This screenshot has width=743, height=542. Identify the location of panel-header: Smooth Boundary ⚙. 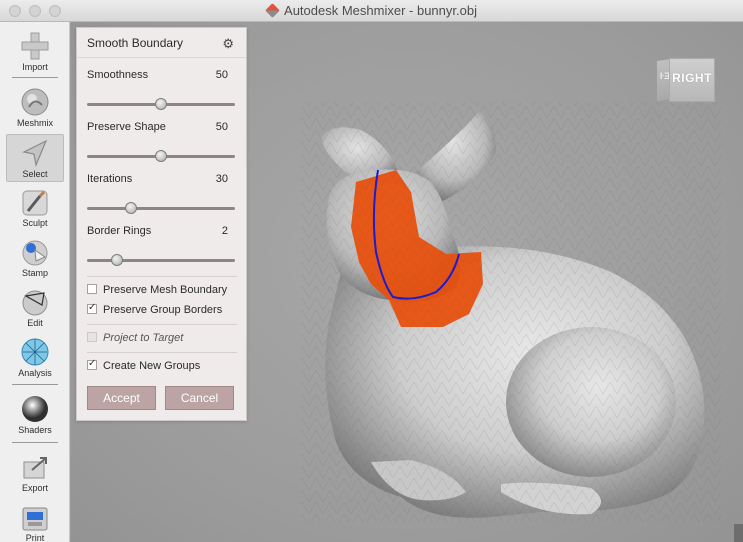
(161, 43).